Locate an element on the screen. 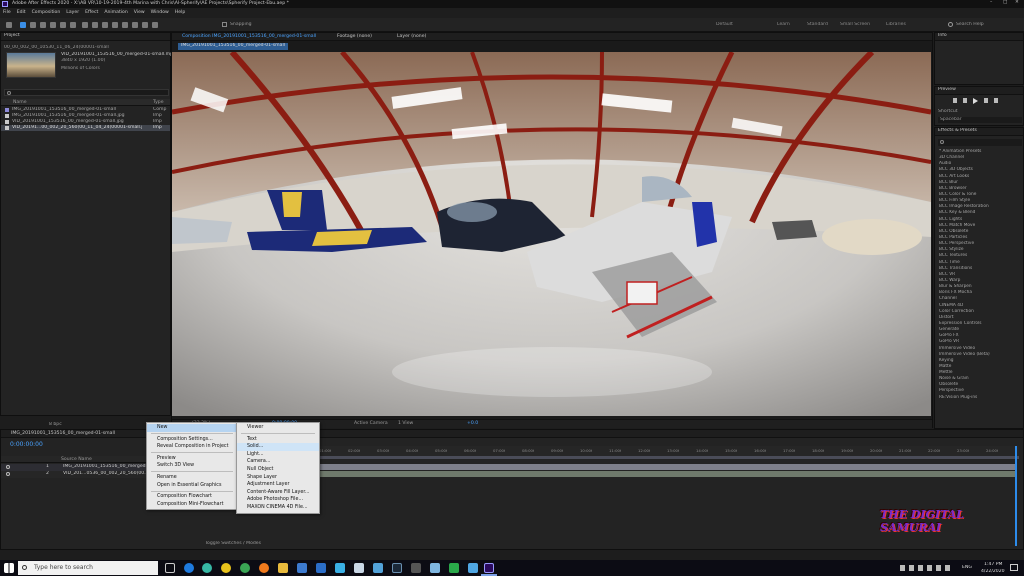  camera-tool-icon is located at coordinates (63, 25).